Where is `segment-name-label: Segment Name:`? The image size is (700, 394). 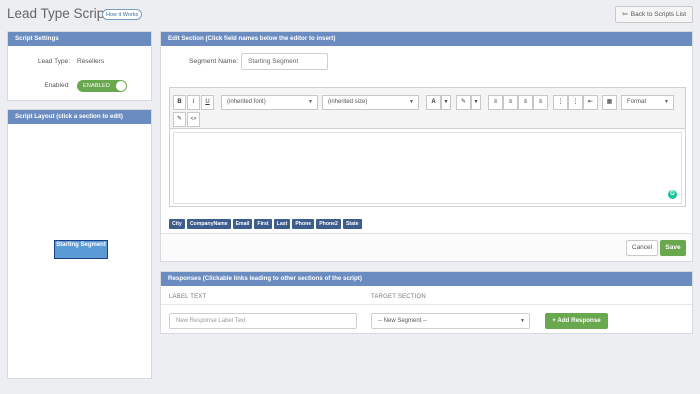
segment-name-label: Segment Name: is located at coordinates (214, 61).